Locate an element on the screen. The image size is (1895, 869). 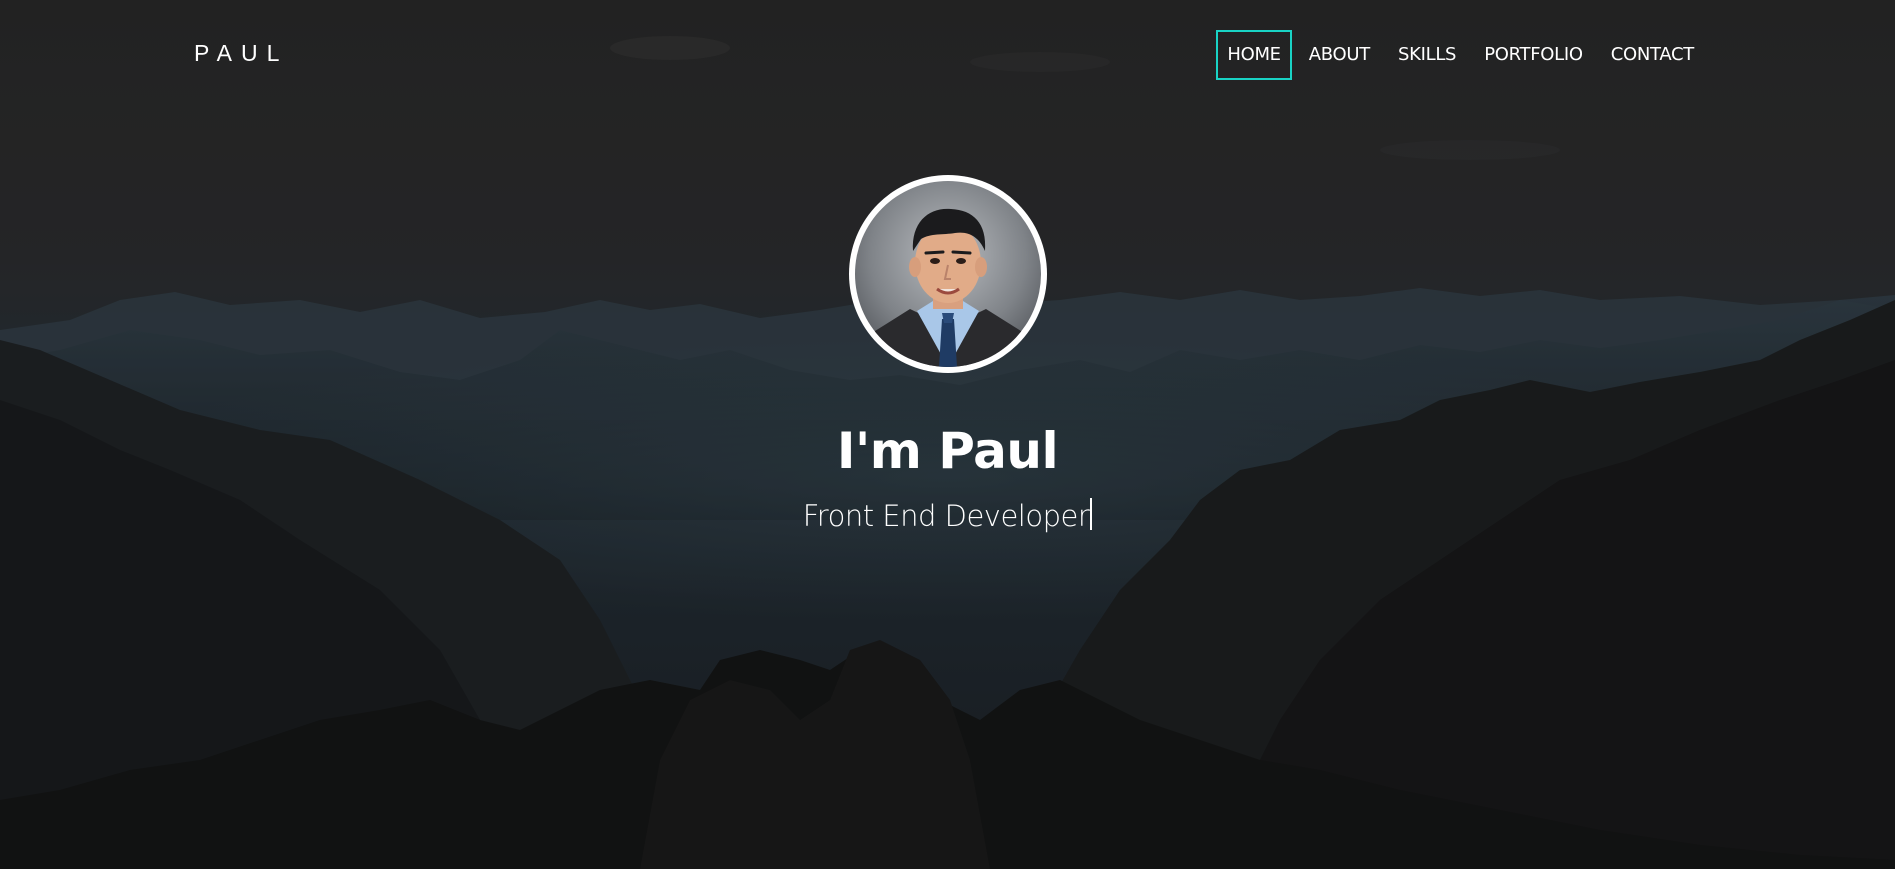
brand-logo: PAUL is located at coordinates (241, 53).